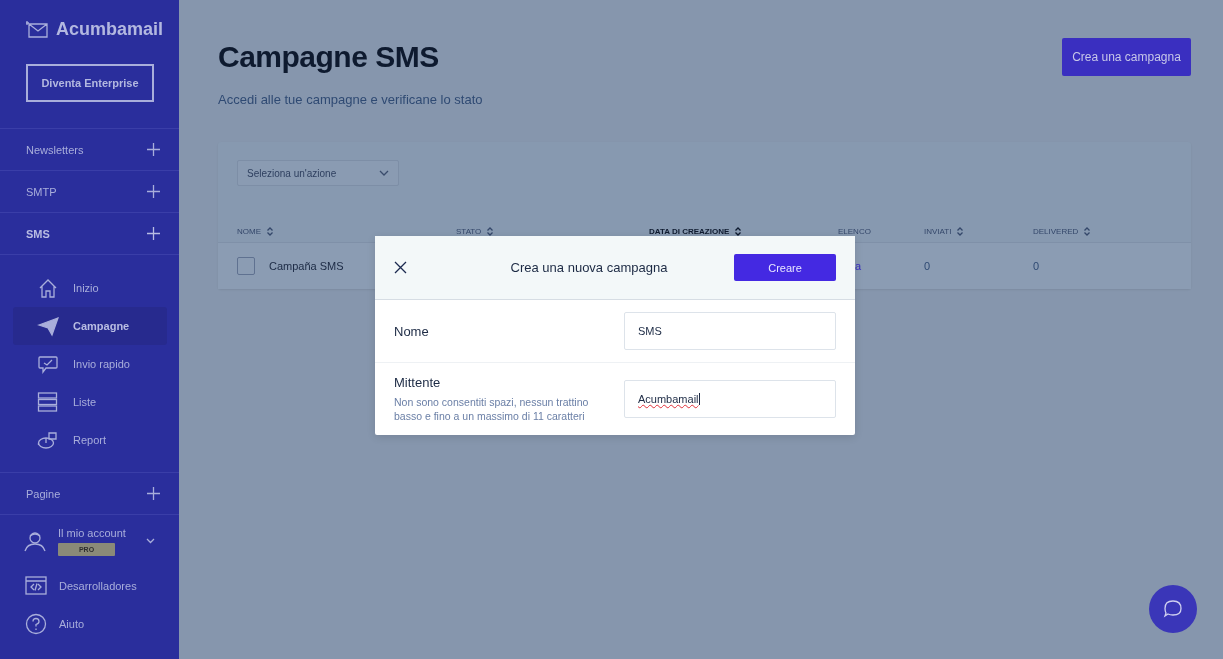 Image resolution: width=1223 pixels, height=659 pixels. Describe the element at coordinates (37, 29) in the screenshot. I see `envelope-icon` at that location.